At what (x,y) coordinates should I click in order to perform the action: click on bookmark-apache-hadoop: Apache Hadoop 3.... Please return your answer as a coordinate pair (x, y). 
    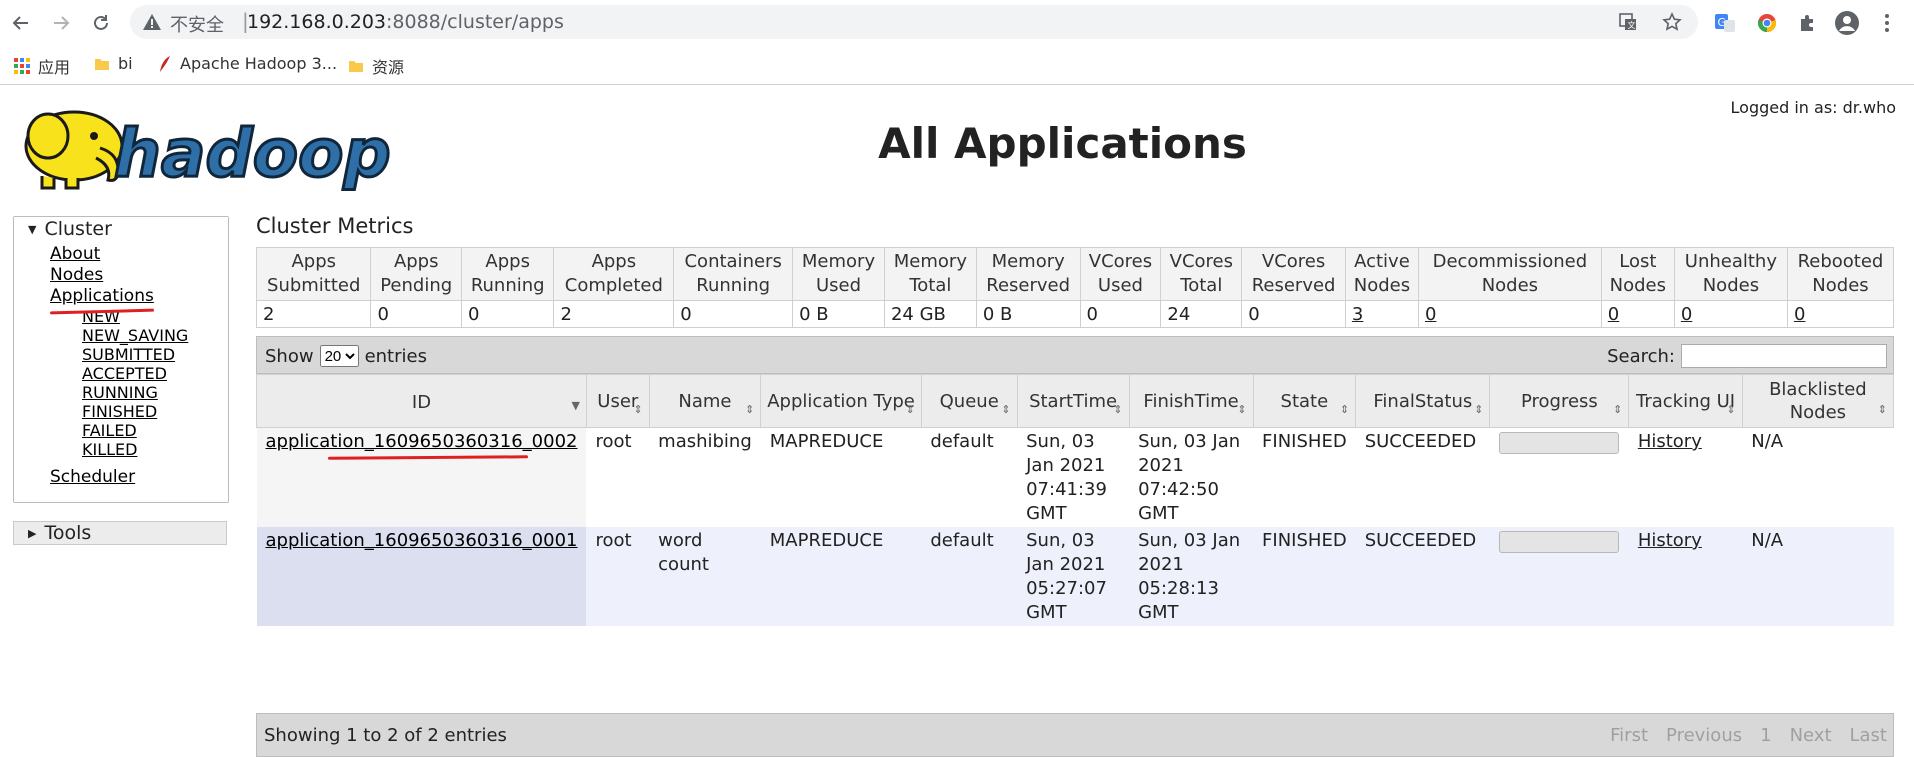
    Looking at the image, I should click on (247, 63).